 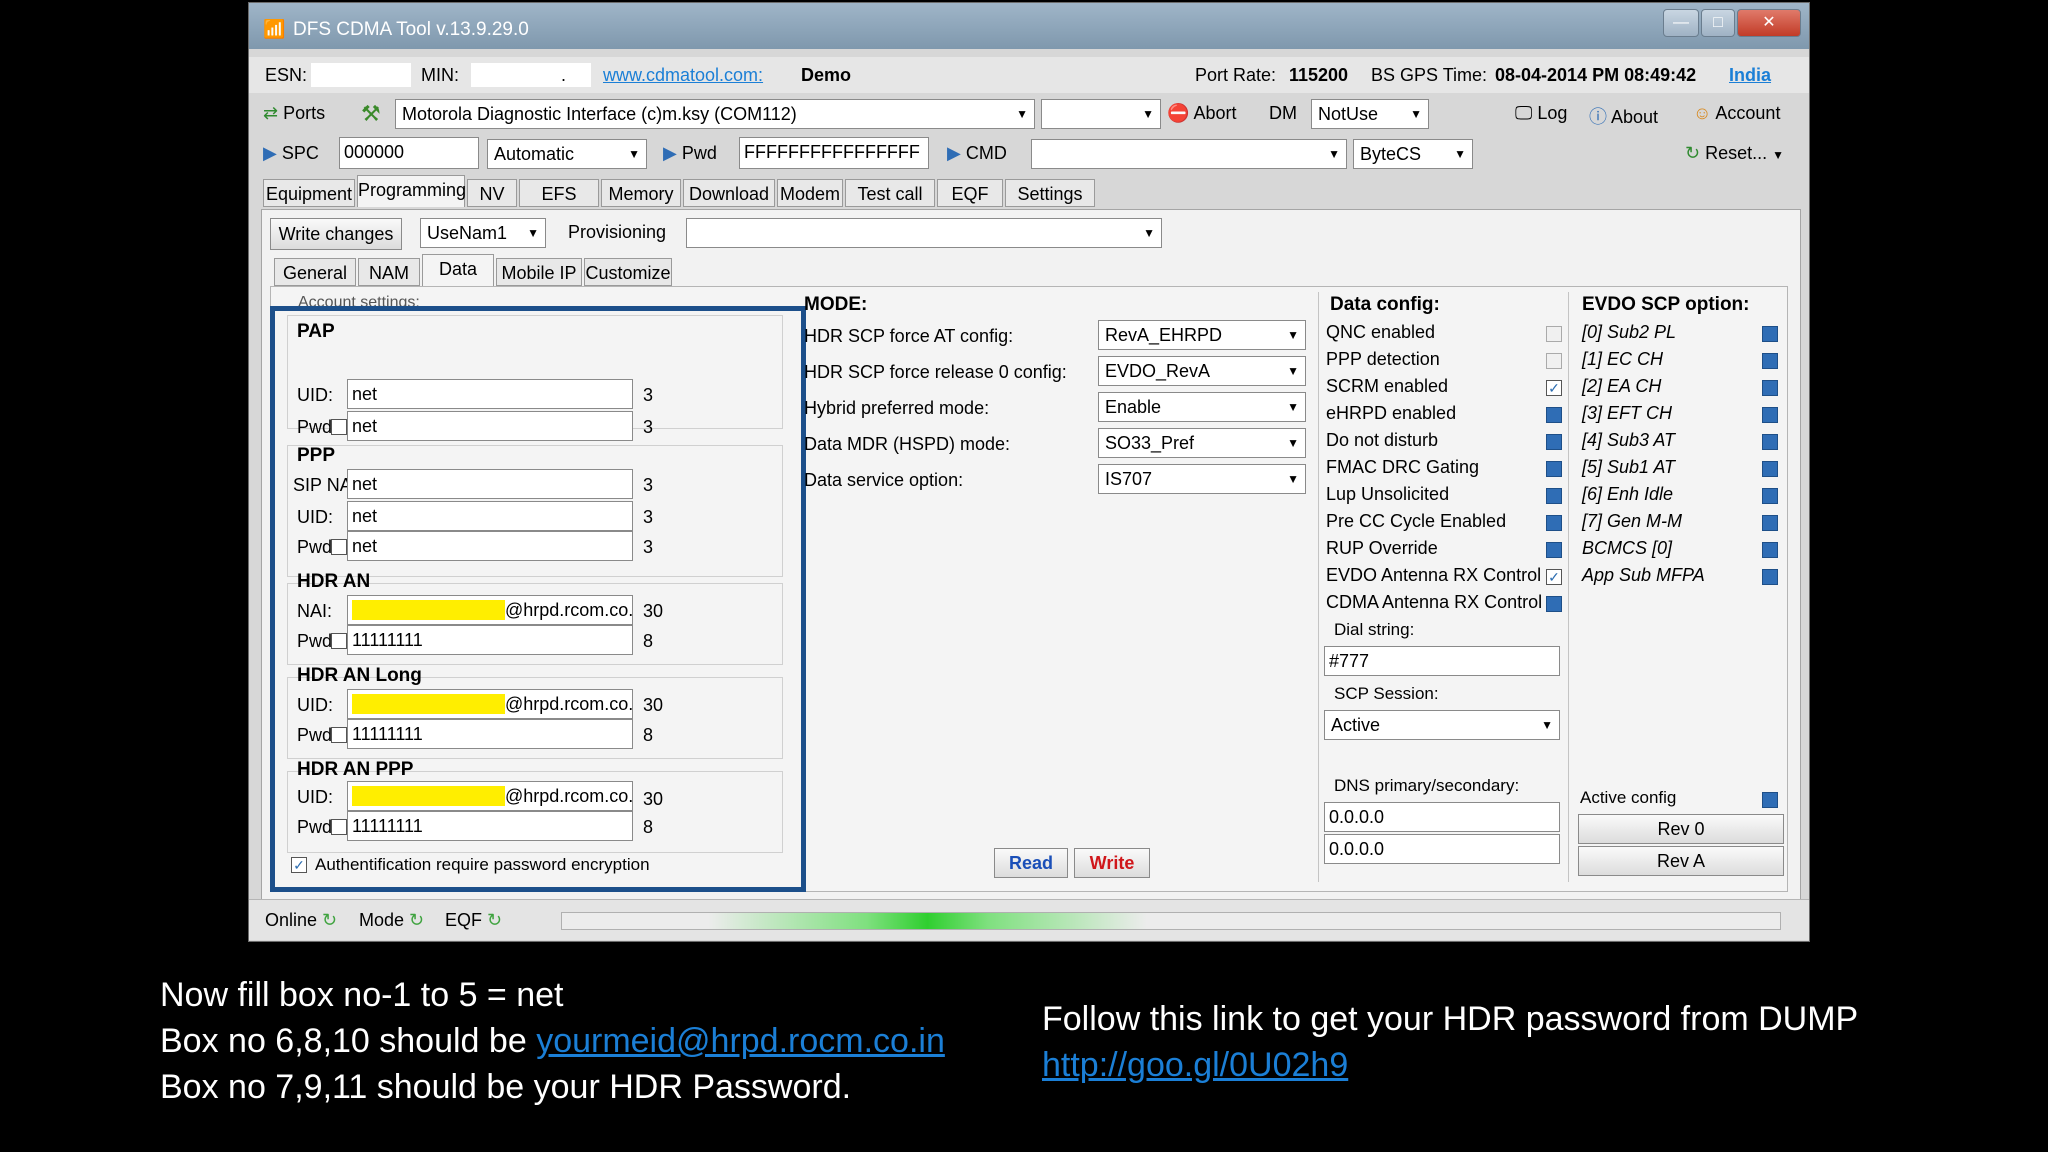 I want to click on scp-session-select: Active ▼, so click(x=1442, y=725).